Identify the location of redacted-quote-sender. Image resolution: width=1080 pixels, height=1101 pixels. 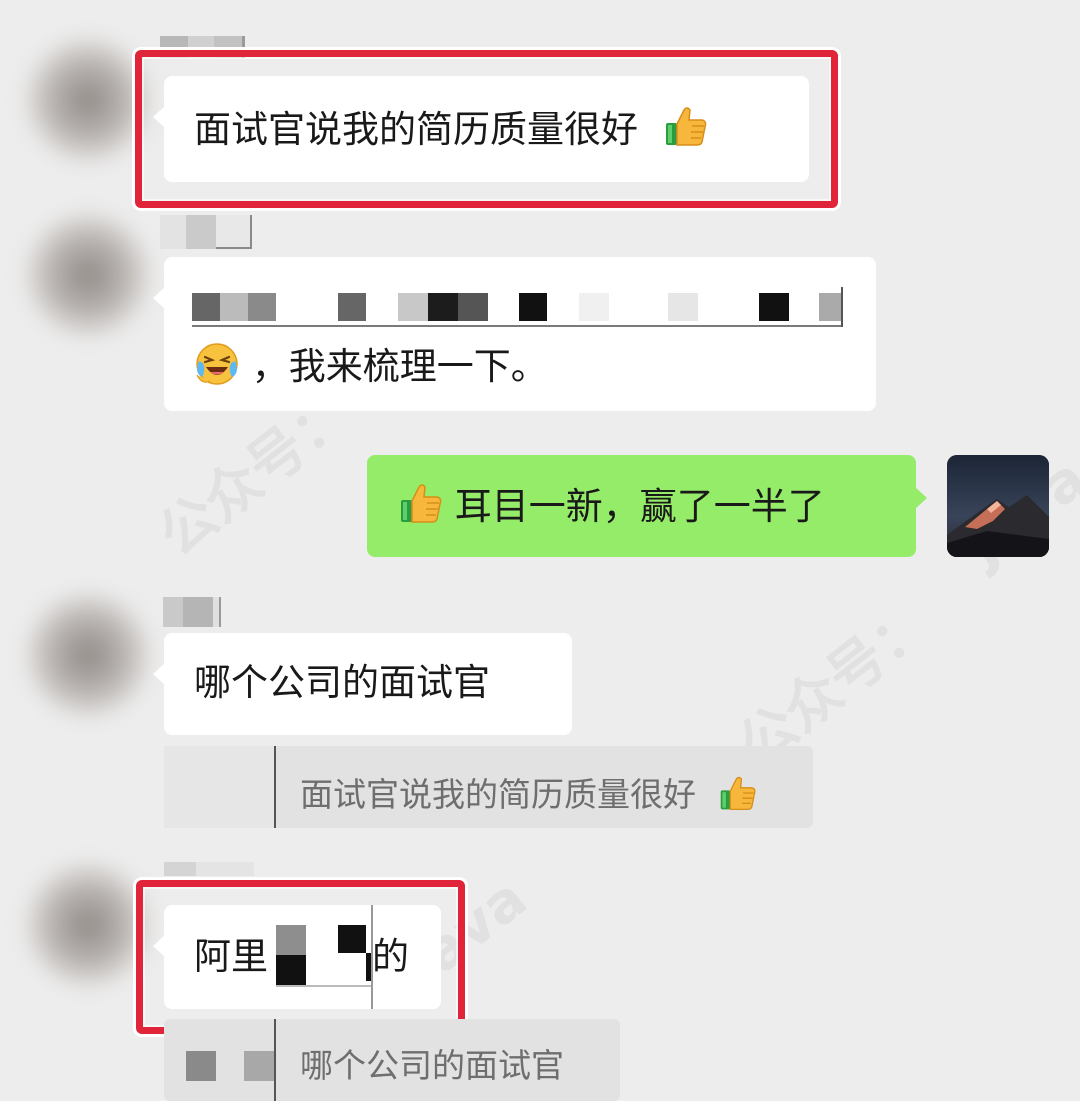
(201, 1066).